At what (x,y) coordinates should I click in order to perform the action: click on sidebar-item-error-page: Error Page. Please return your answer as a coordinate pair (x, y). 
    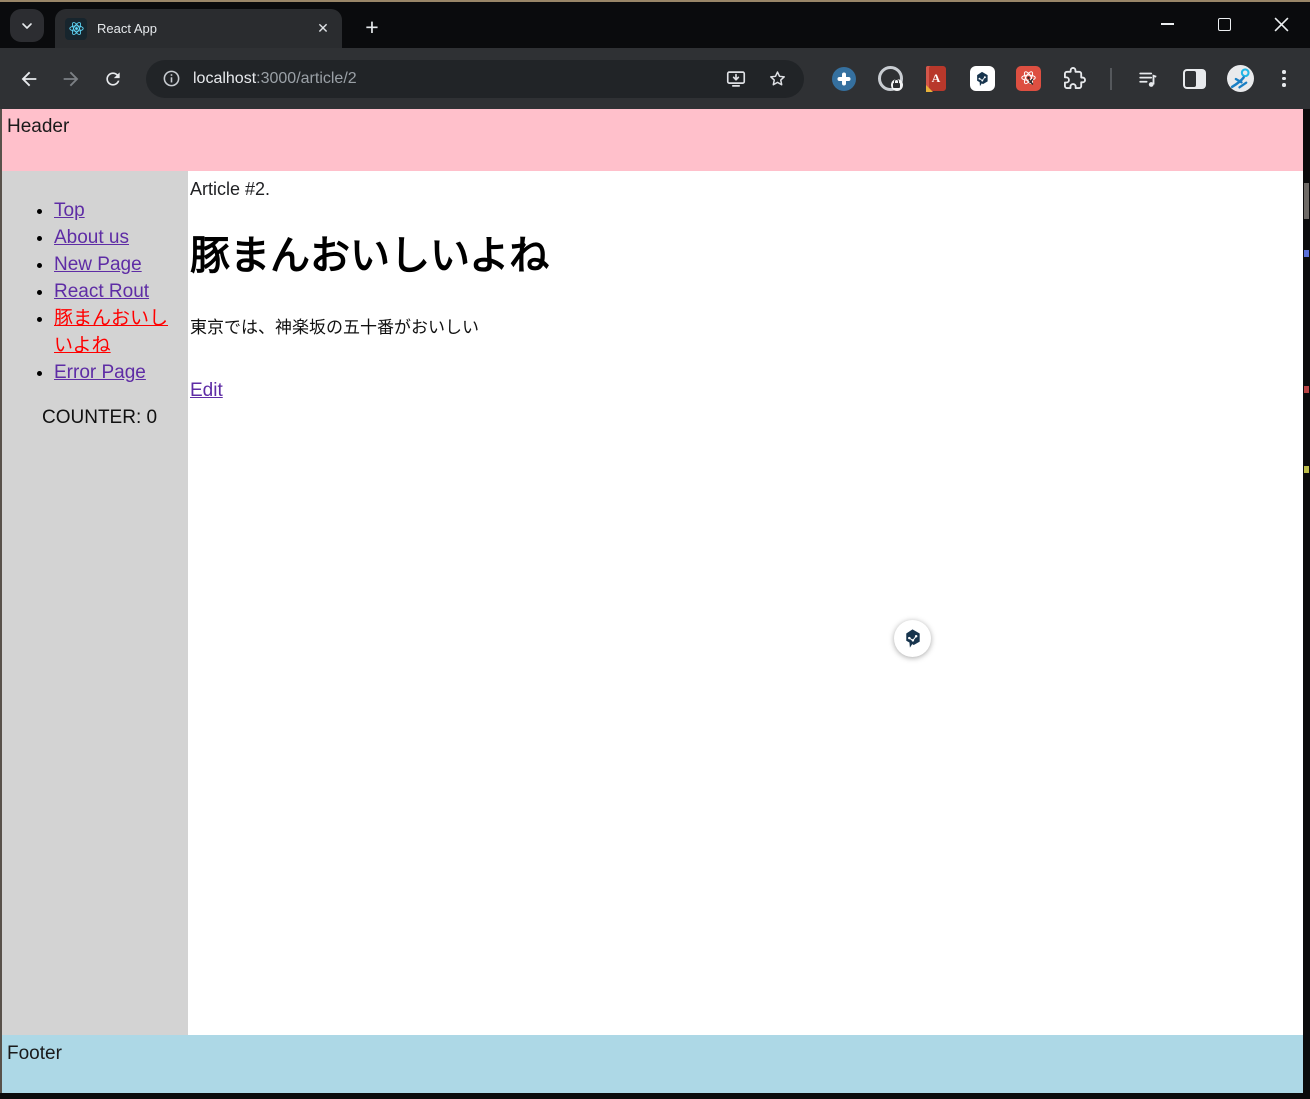
    Looking at the image, I should click on (116, 372).